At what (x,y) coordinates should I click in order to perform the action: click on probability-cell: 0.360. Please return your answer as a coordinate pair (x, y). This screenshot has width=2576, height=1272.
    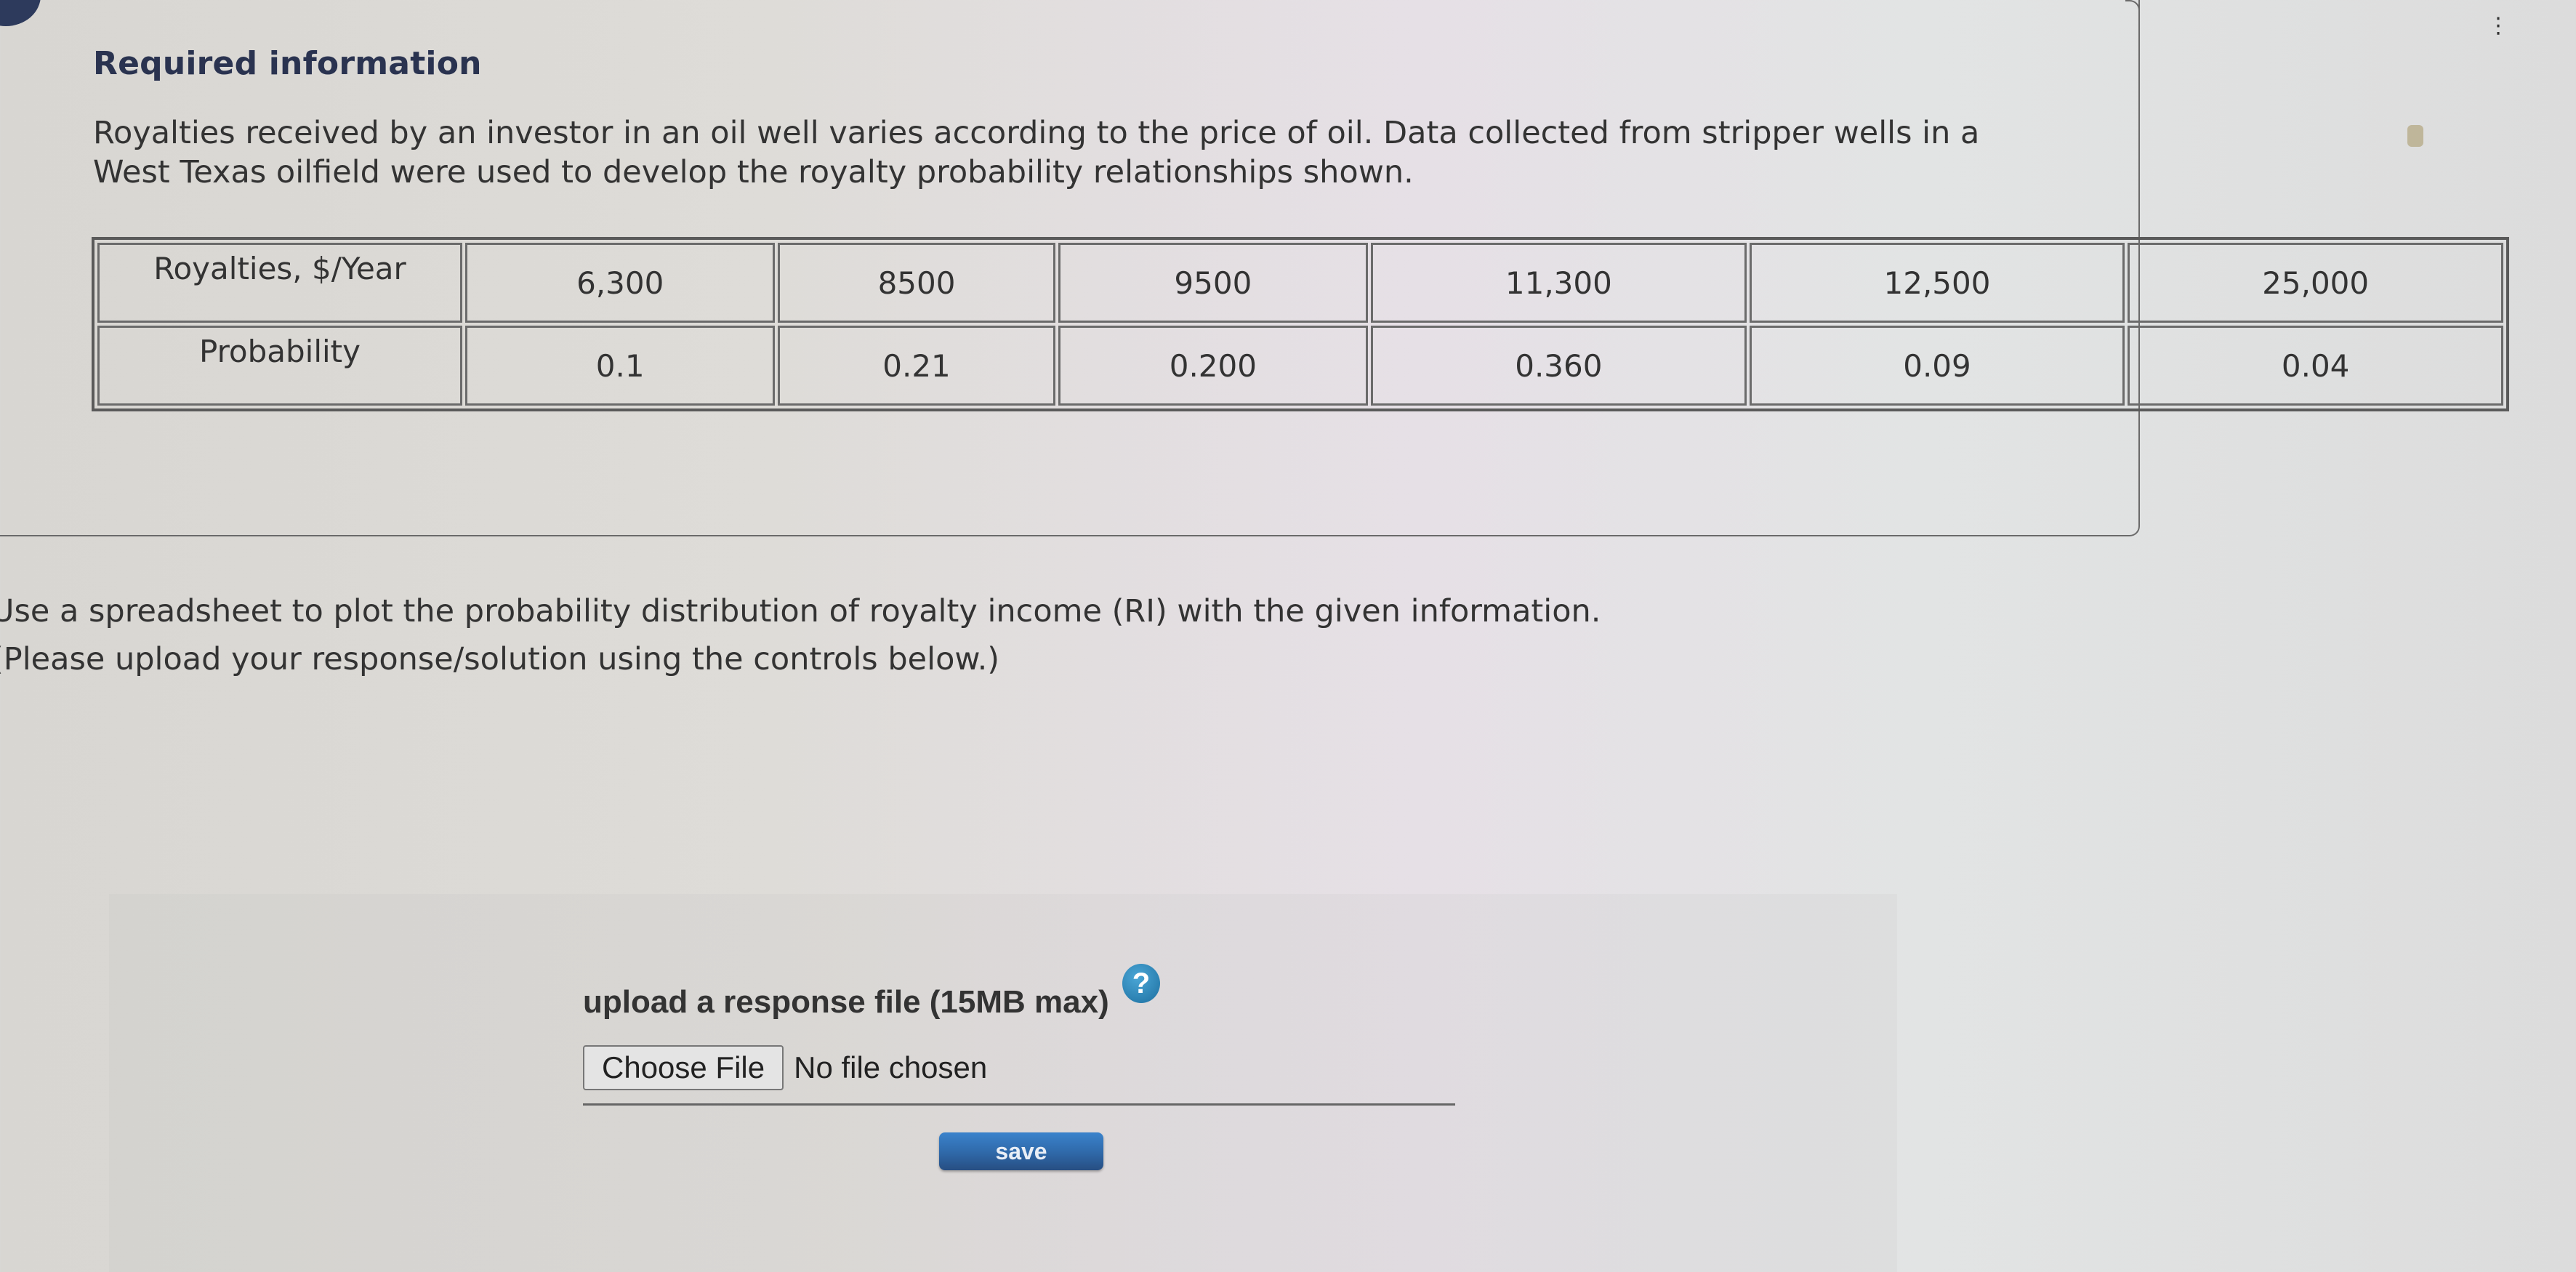
    Looking at the image, I should click on (1559, 366).